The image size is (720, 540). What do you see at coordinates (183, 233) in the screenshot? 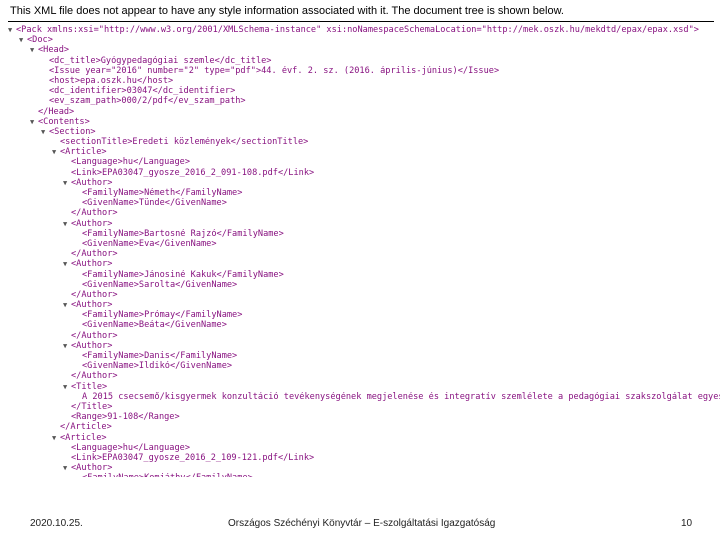
I see `xml-line-text: <FamilyName>Bartosné Rajzó</FamilyName>` at bounding box center [183, 233].